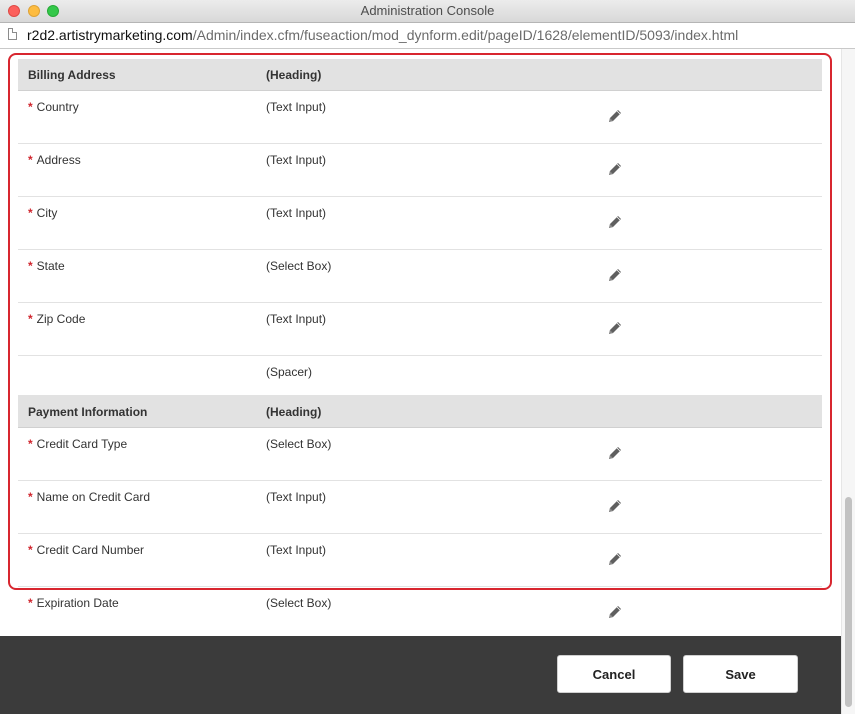 Image resolution: width=855 pixels, height=714 pixels. Describe the element at coordinates (142, 613) in the screenshot. I see `field-label-cell: * Expiration Date` at that location.